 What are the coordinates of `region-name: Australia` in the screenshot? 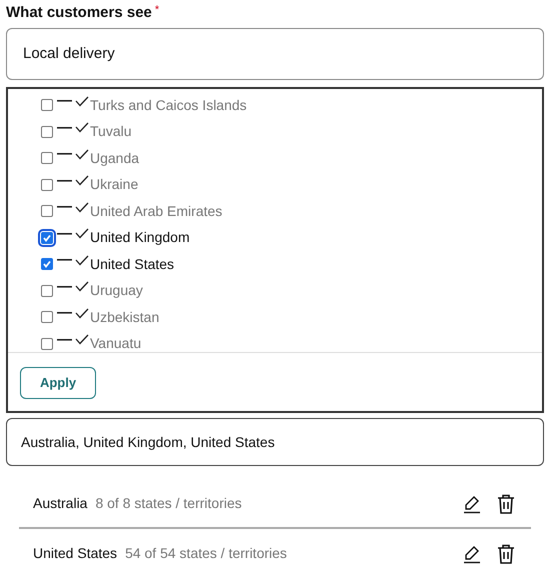 It's located at (60, 503).